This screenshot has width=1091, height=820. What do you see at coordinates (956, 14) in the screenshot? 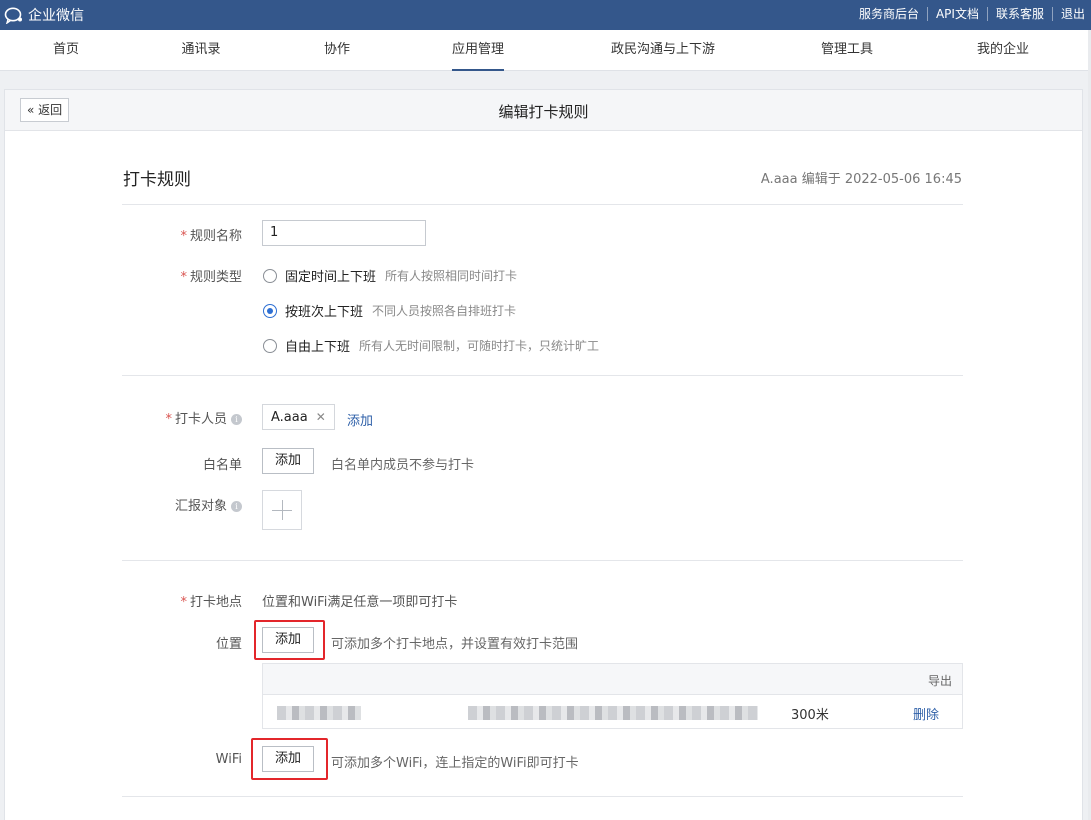
I see `link-api-docs: API文档` at bounding box center [956, 14].